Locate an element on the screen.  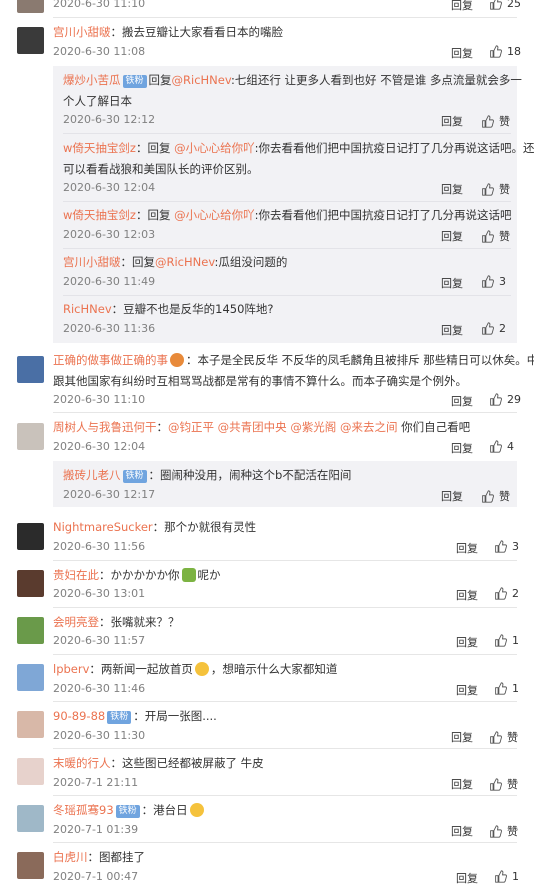
like-count: 2 is located at coordinates (515, 593).